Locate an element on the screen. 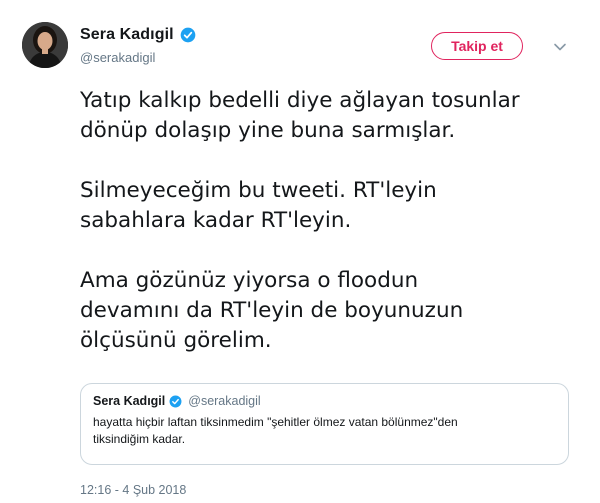 This screenshot has height=503, width=600. tweet-line: ölçüsünü görelim. is located at coordinates (176, 340).